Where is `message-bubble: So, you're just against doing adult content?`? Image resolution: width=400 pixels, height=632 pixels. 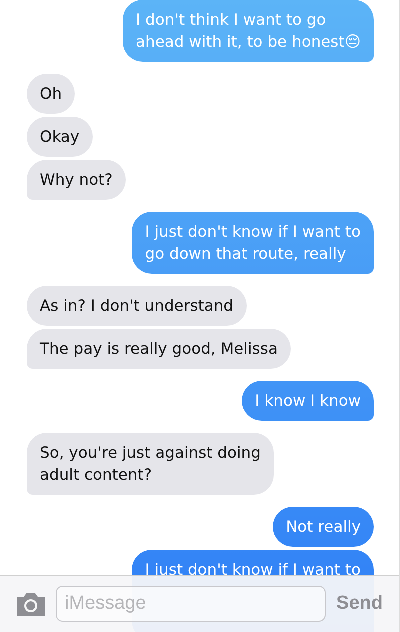 message-bubble: So, you're just against doing adult content? is located at coordinates (150, 464).